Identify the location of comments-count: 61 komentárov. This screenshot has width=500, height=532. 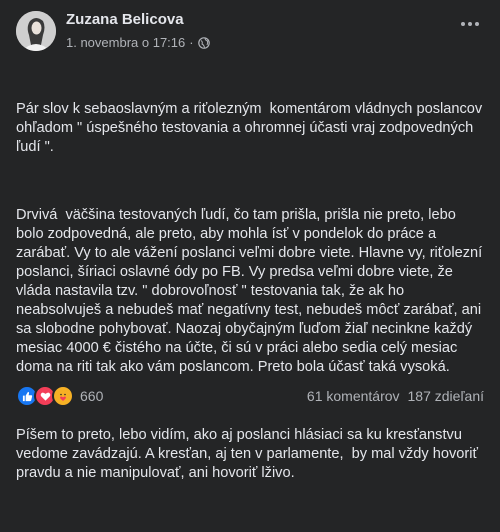
(353, 396).